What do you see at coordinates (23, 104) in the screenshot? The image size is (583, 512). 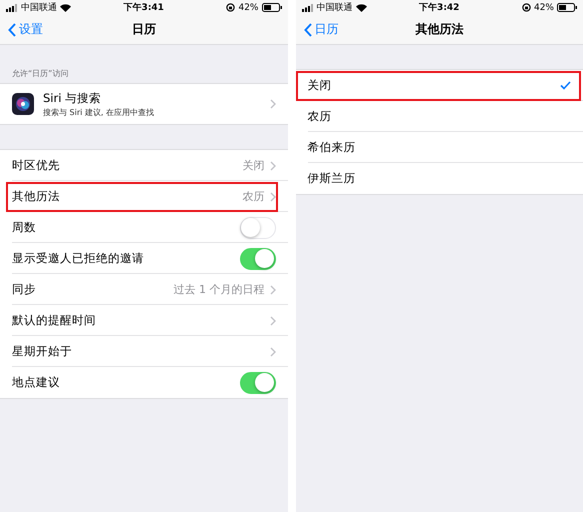 I see `siri-icon` at bounding box center [23, 104].